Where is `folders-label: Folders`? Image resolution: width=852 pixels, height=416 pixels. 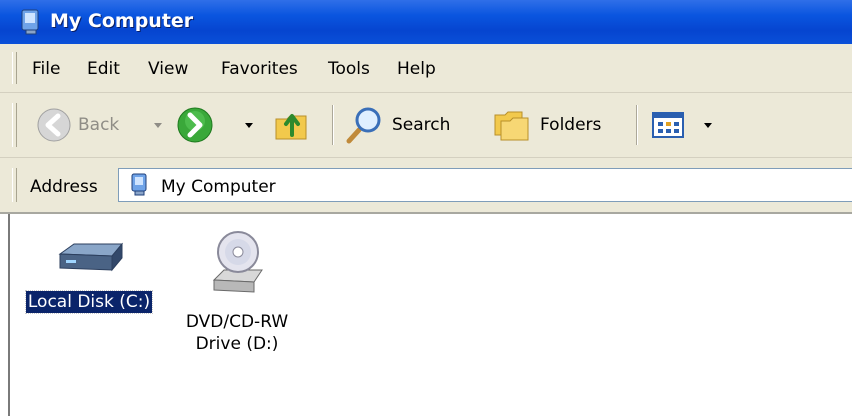 folders-label: Folders is located at coordinates (571, 125).